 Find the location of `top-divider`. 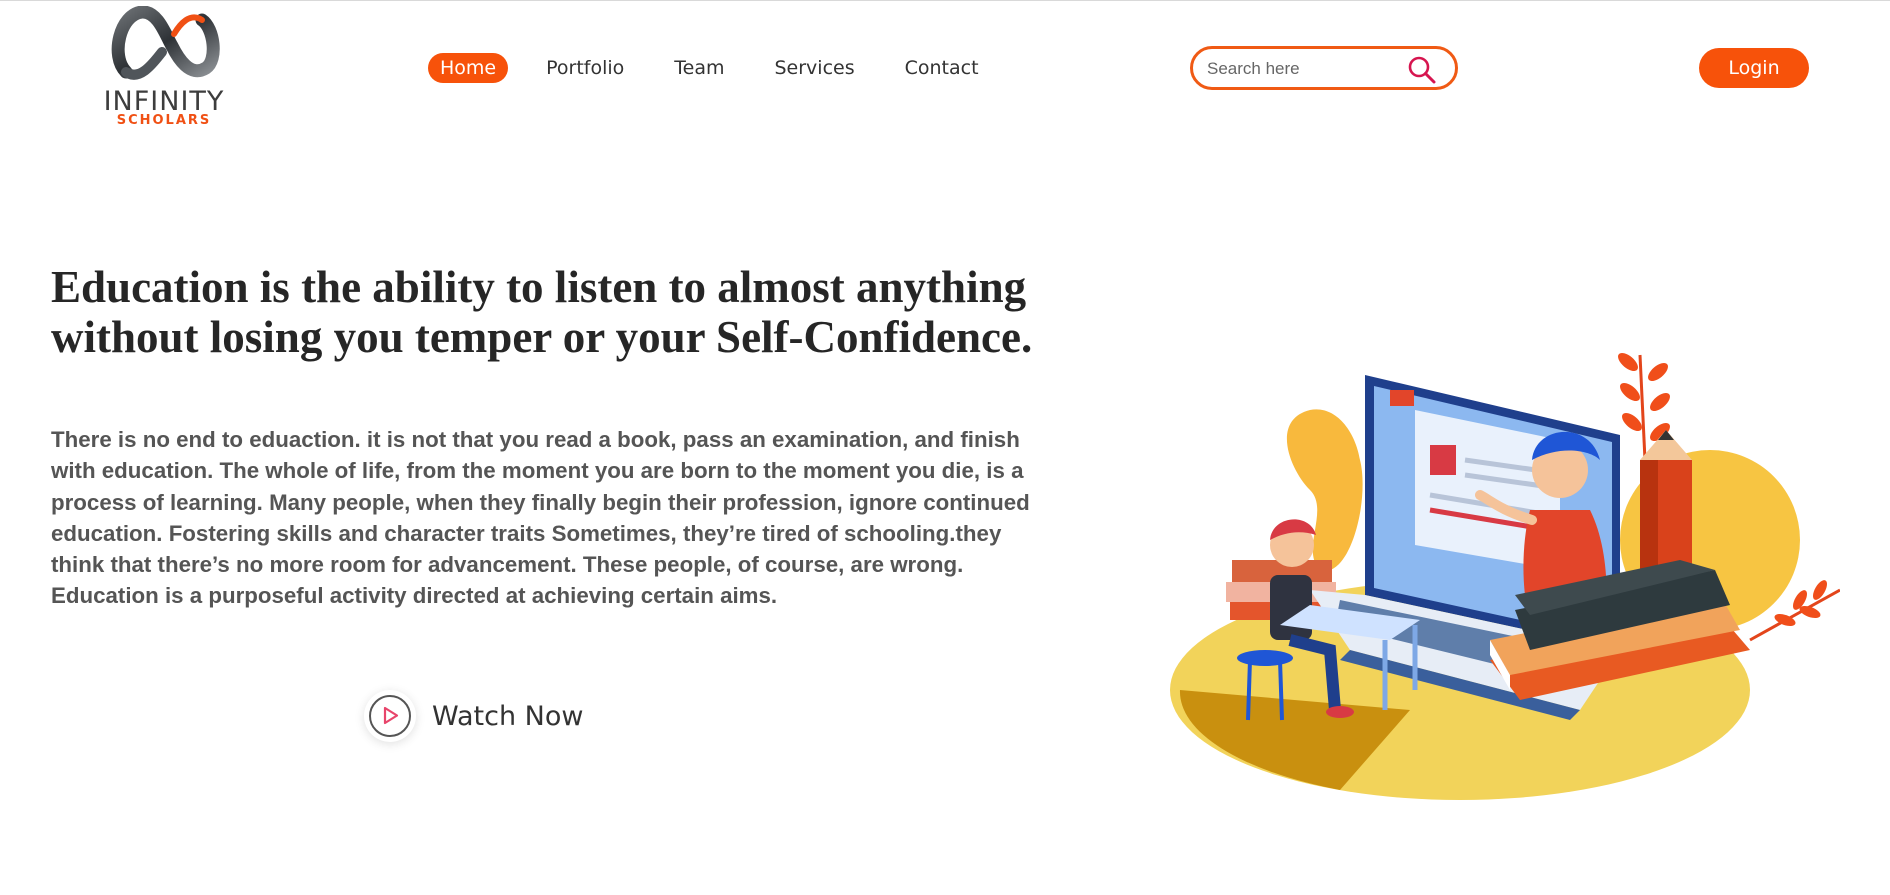

top-divider is located at coordinates (945, 0).